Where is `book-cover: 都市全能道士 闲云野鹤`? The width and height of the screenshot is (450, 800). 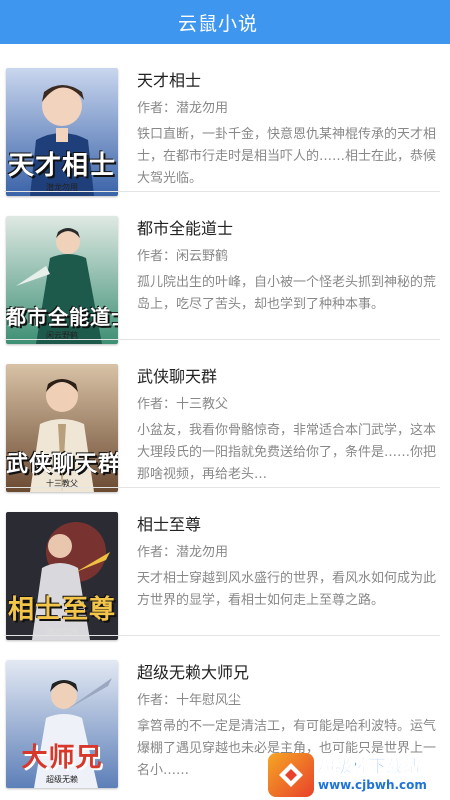 book-cover: 都市全能道士 闲云野鹤 is located at coordinates (62, 280).